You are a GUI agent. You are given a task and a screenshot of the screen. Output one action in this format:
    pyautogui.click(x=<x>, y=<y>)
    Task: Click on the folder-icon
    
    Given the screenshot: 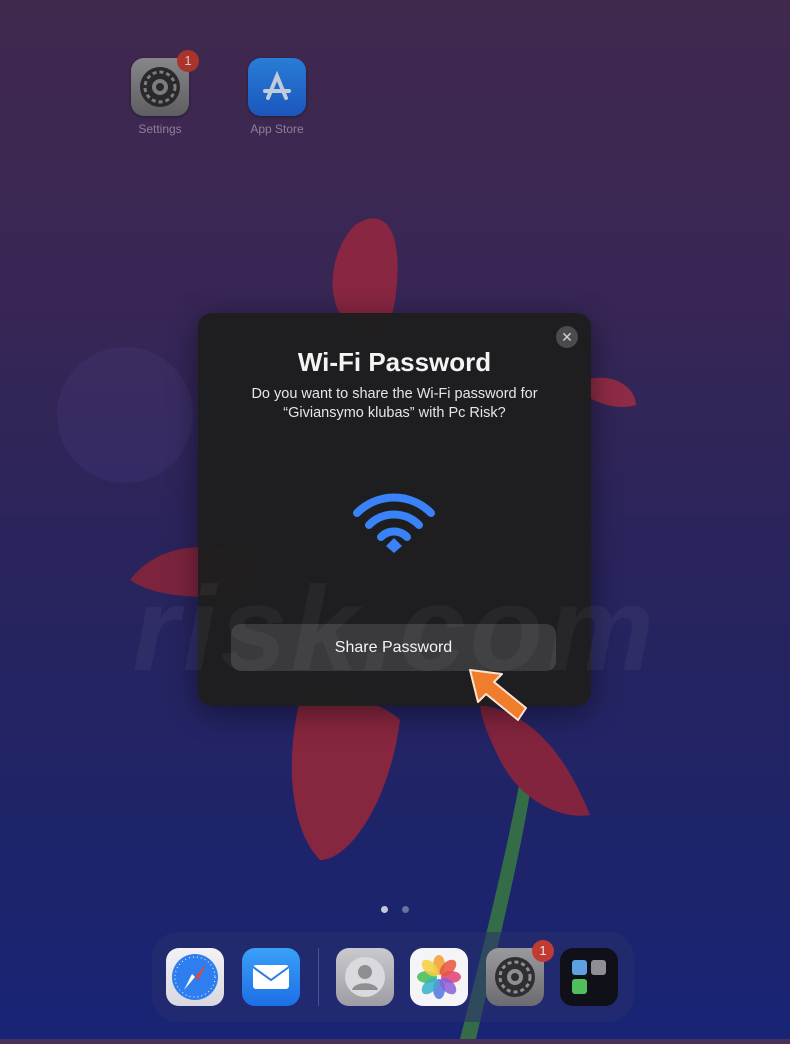 What is the action you would take?
    pyautogui.click(x=589, y=977)
    